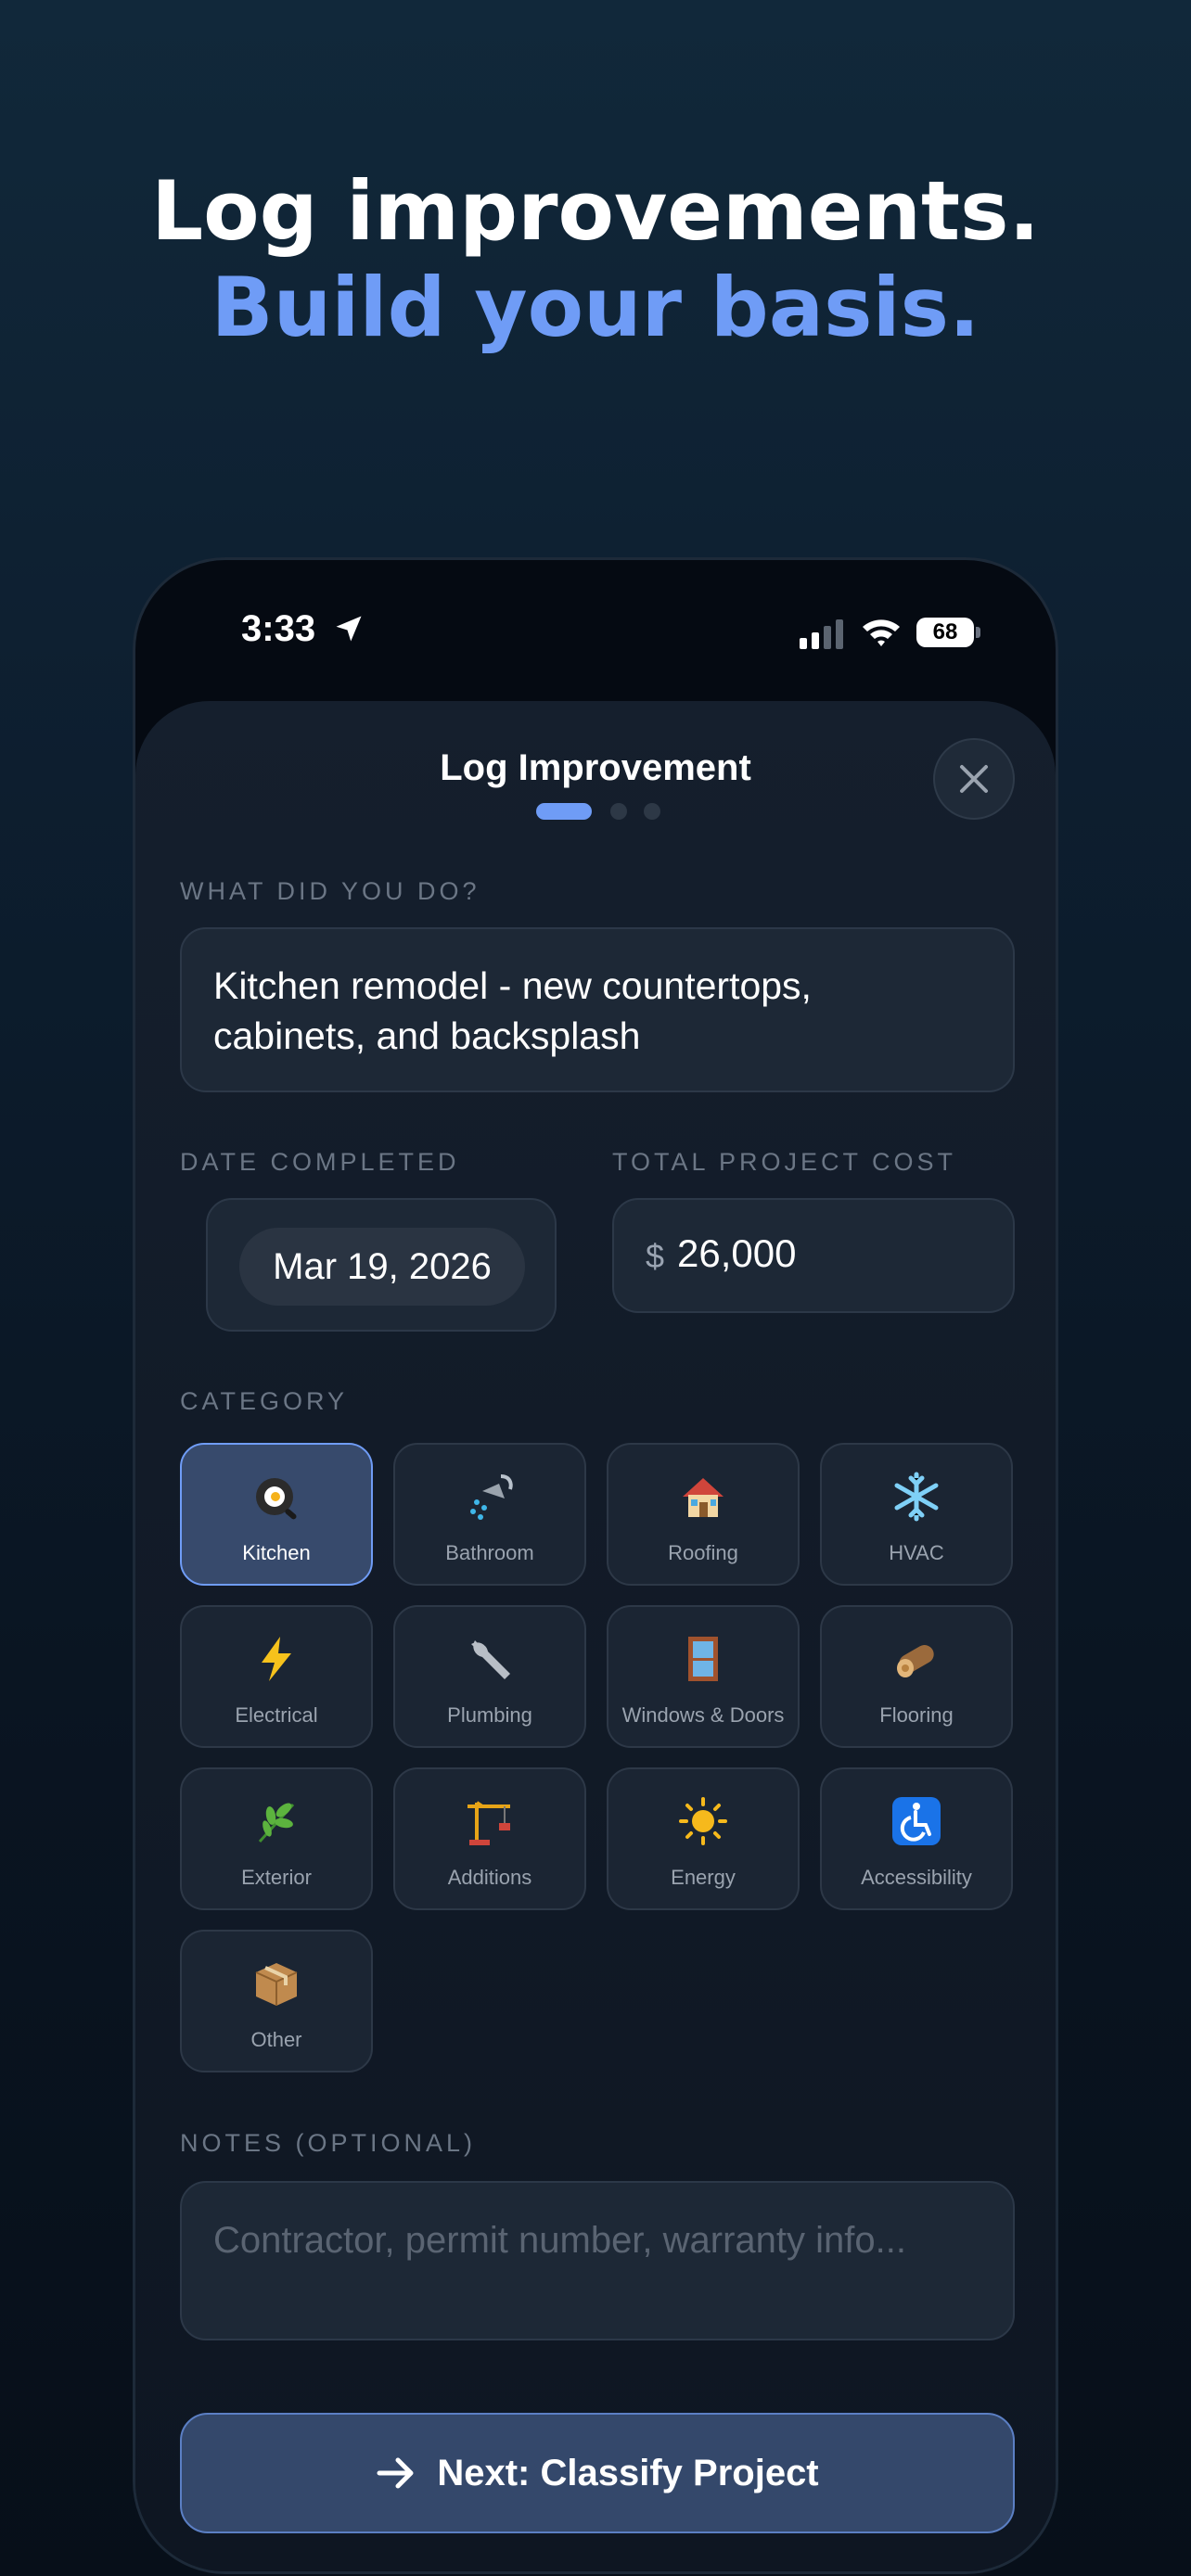  I want to click on battery-indicator: 68, so click(945, 632).